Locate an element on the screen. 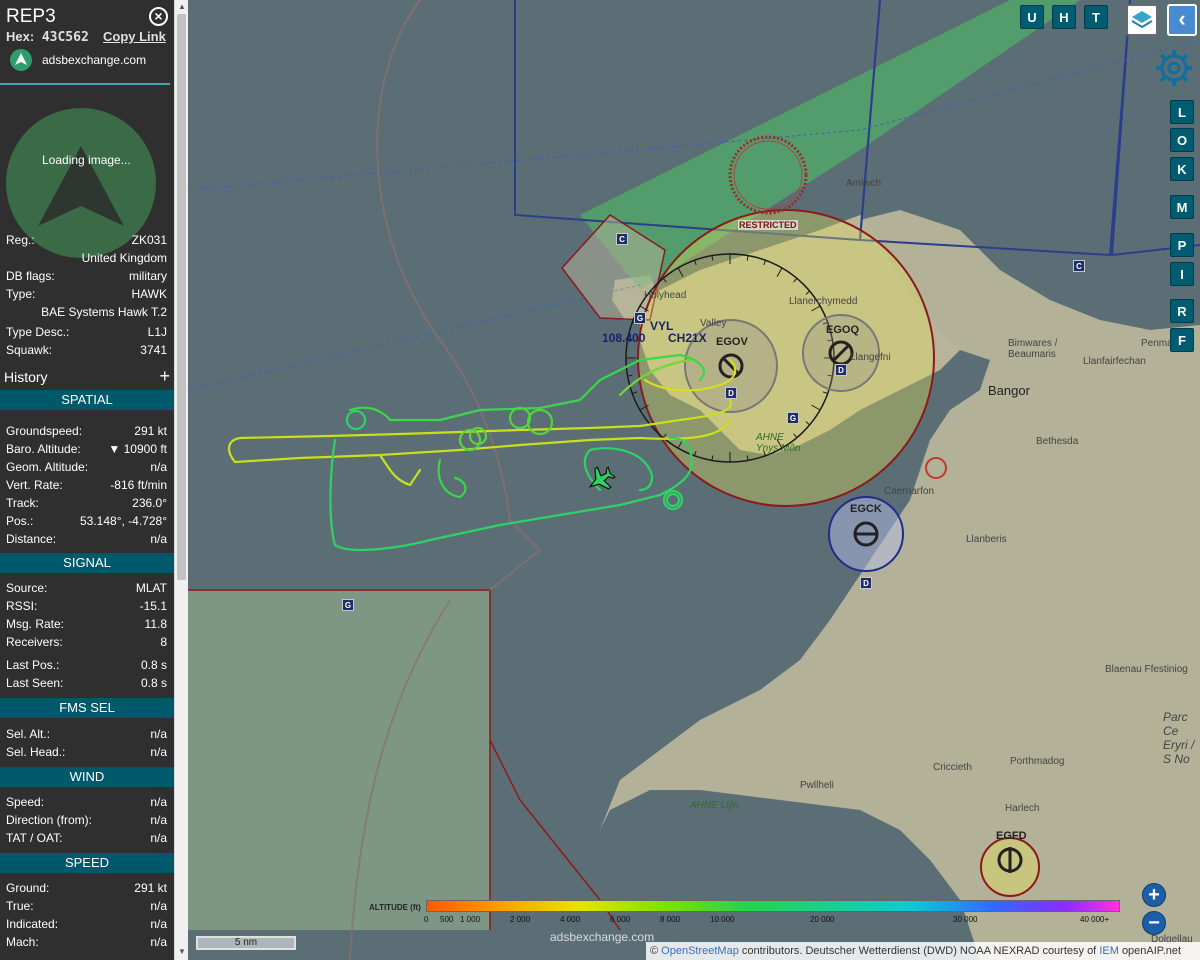 This screenshot has width=1200, height=960. toggle-button-t: T is located at coordinates (1096, 17).